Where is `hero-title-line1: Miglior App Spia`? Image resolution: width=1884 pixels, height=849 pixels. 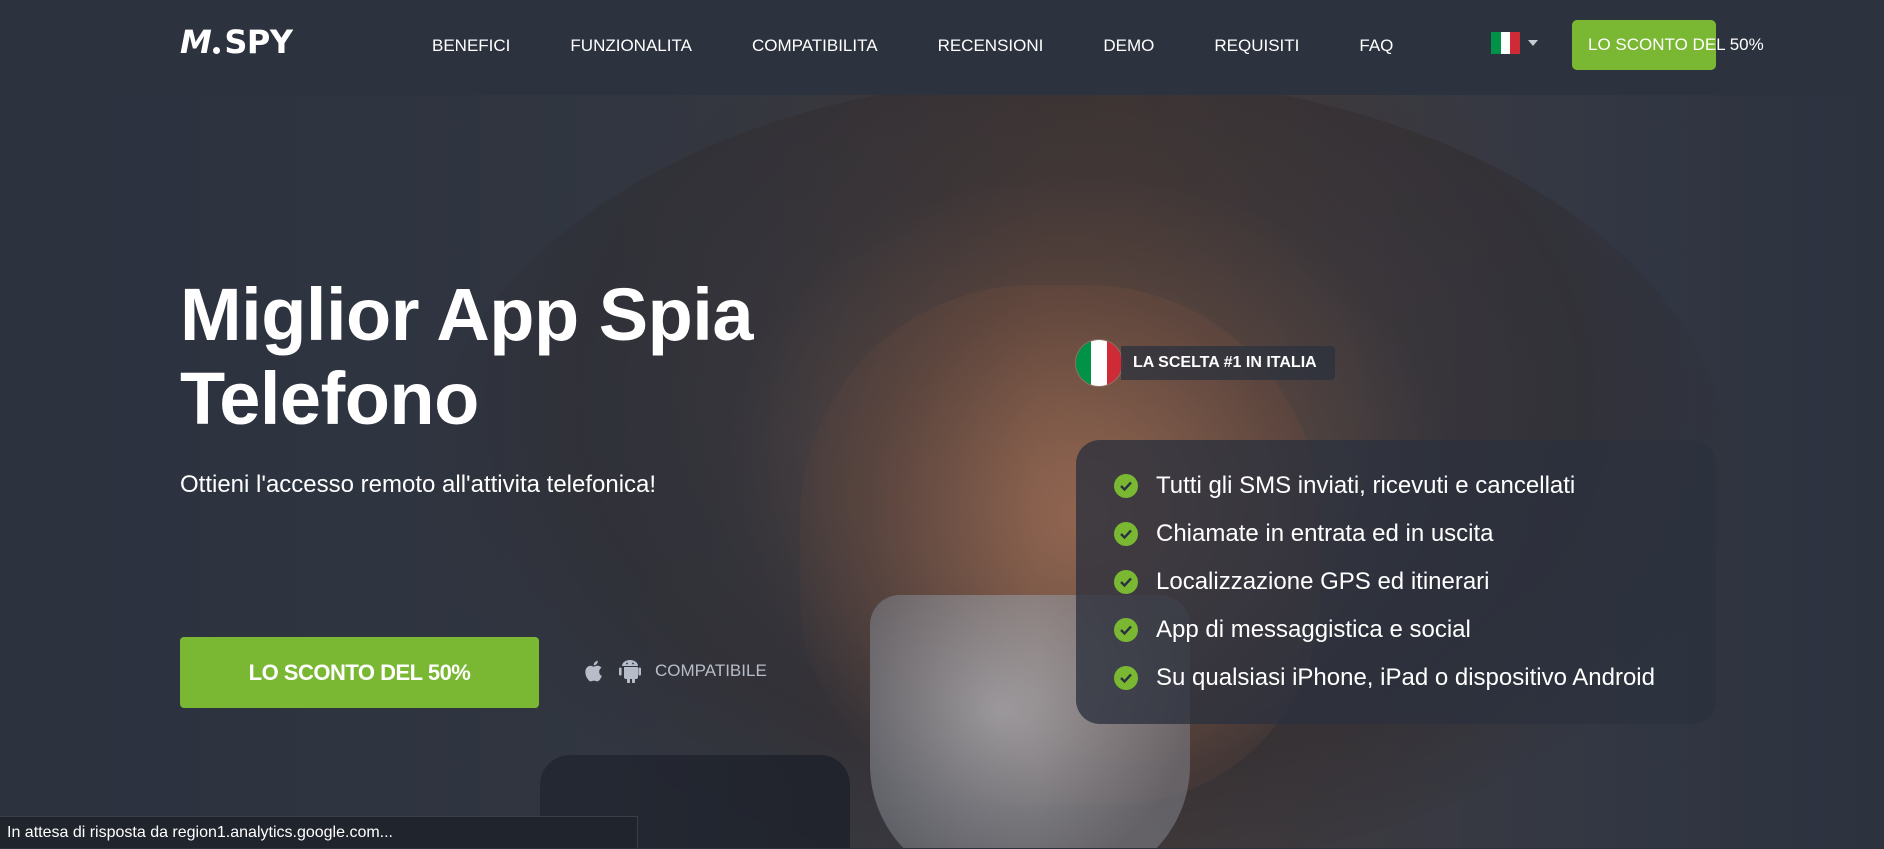
hero-title-line1: Miglior App Spia is located at coordinates (467, 314).